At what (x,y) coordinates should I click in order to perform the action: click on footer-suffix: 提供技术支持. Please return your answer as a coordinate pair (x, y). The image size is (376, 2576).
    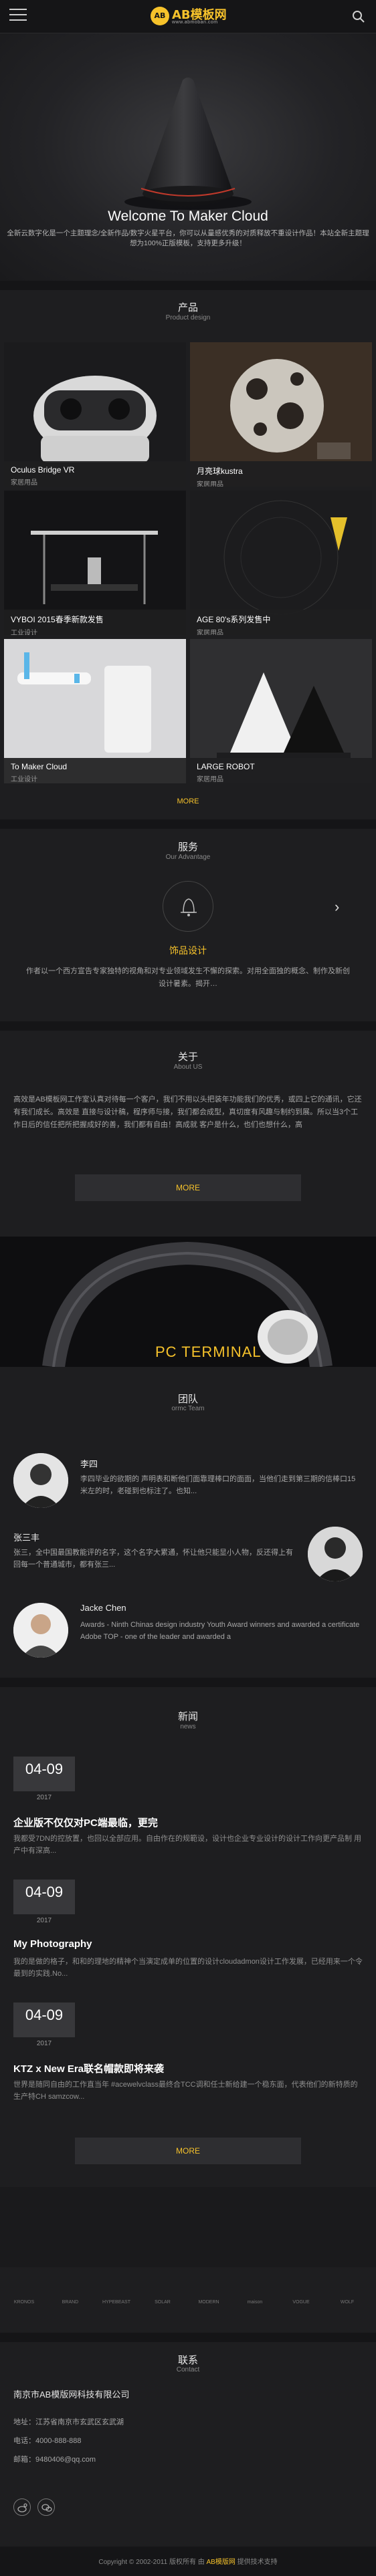
    Looking at the image, I should click on (256, 2563).